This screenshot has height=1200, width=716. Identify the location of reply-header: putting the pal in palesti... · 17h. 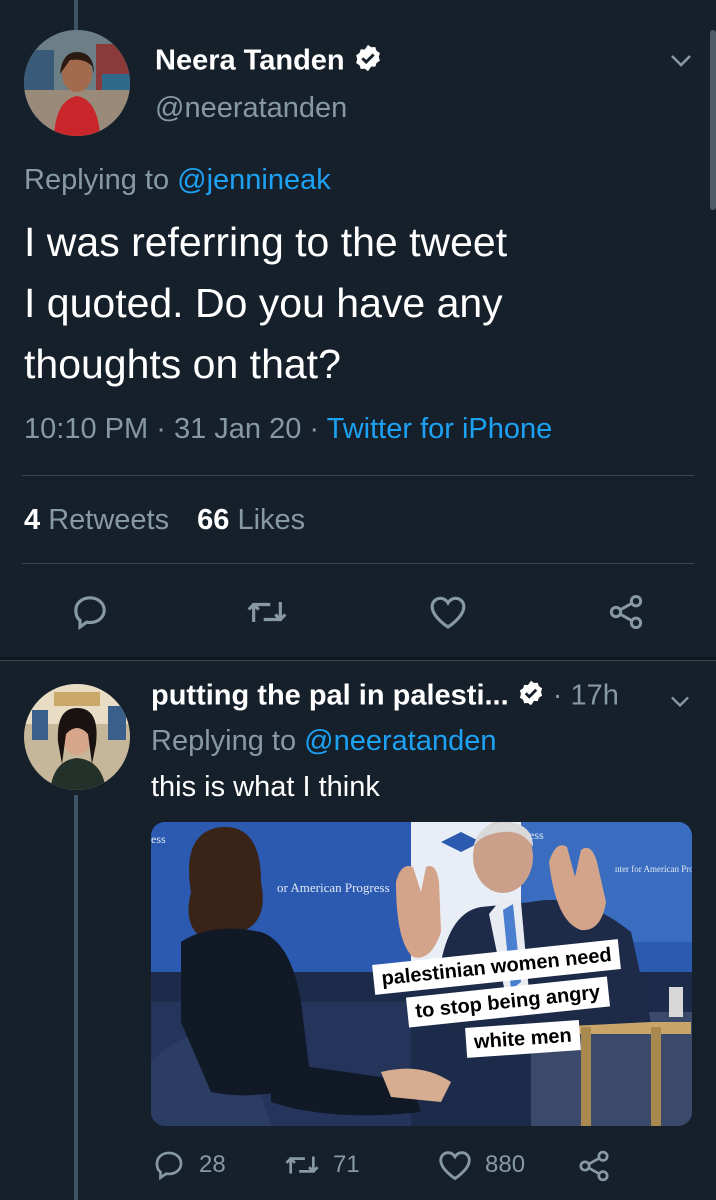
(385, 697).